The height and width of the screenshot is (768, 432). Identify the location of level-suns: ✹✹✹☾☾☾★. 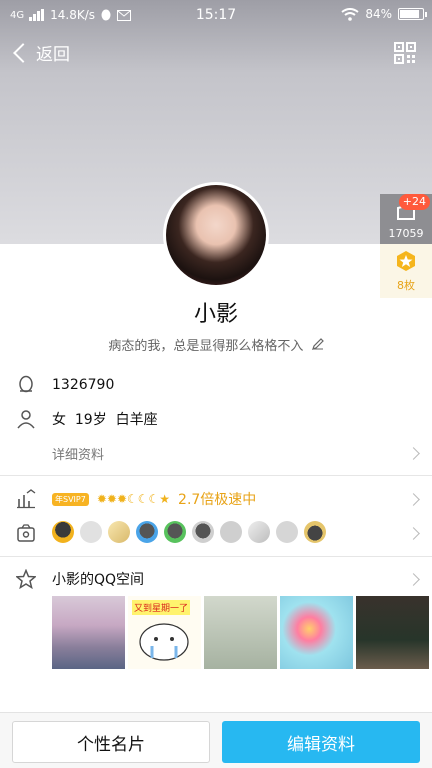
(133, 499).